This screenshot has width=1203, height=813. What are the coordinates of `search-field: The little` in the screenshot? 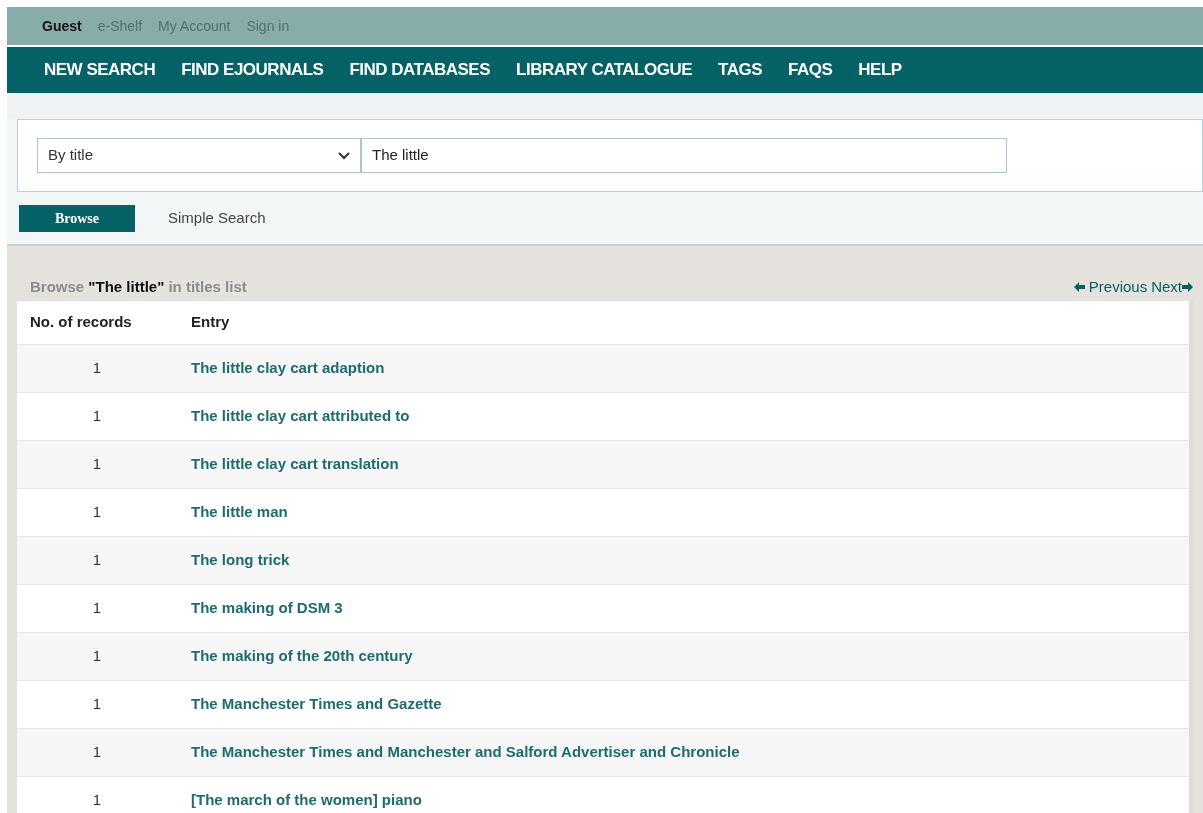 It's located at (684, 155).